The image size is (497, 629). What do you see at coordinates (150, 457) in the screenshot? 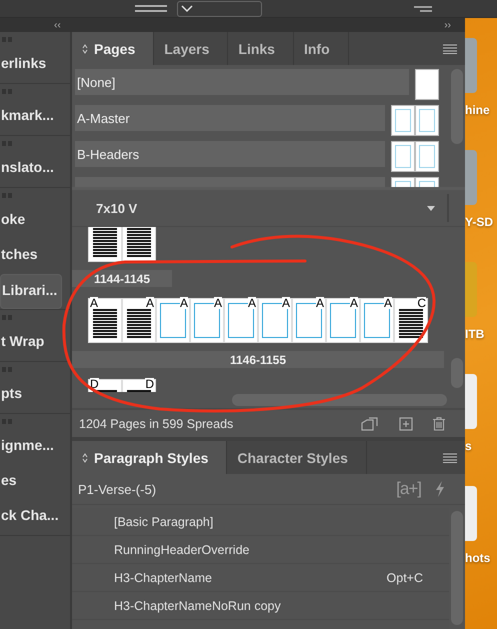
I see `panel-tab: Paragraph Styles` at bounding box center [150, 457].